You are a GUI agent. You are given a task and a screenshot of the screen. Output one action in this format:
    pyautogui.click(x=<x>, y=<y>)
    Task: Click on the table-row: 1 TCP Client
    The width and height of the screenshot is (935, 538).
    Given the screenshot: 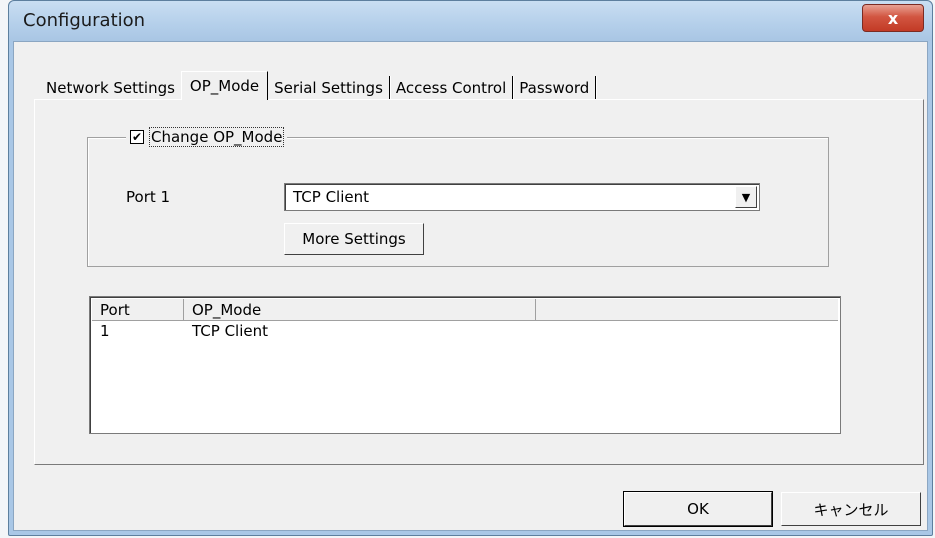 What is the action you would take?
    pyautogui.click(x=314, y=331)
    